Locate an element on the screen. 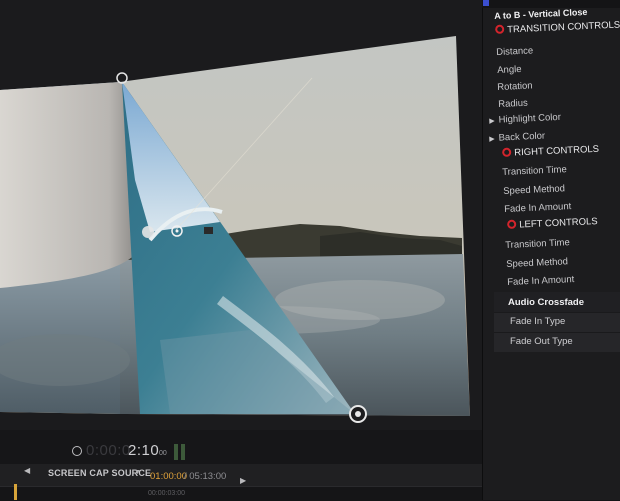 This screenshot has height=501, width=620. fade-out-type-label: Fade Out Type is located at coordinates (541, 341).